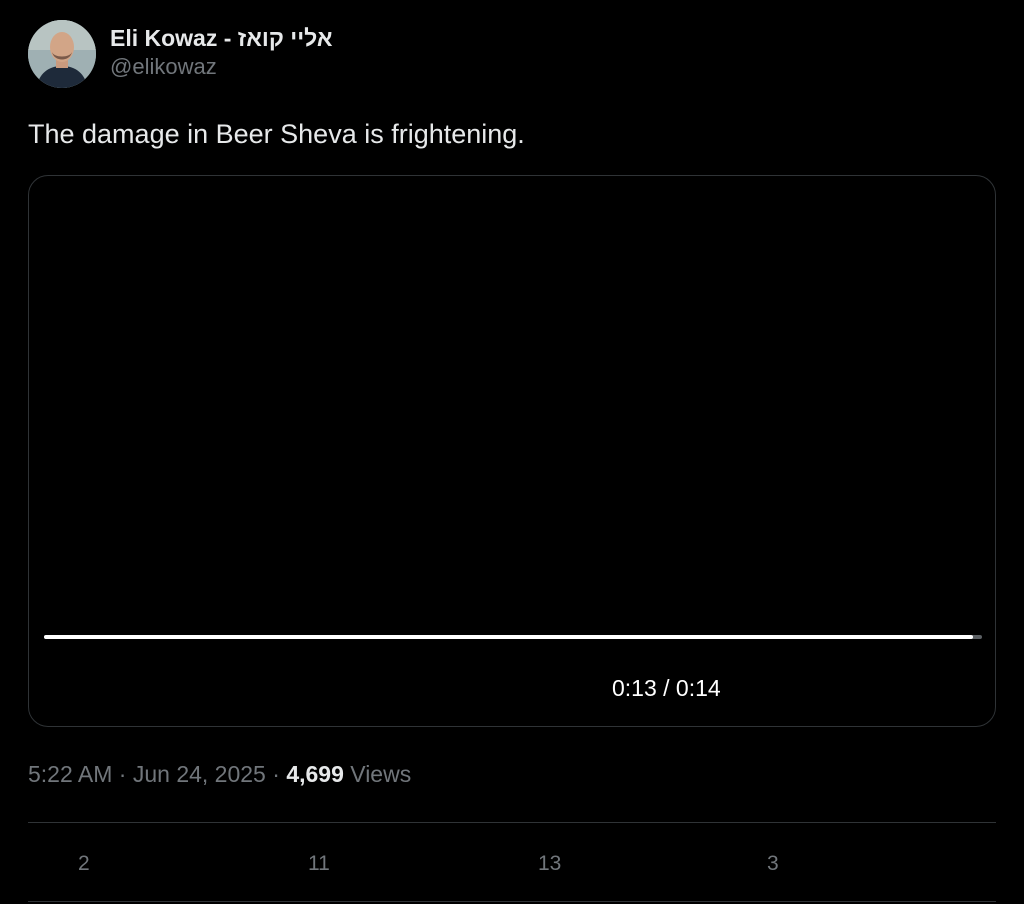  I want to click on author-text: Eli Kowaz - אליי קואז @elikowaz, so click(221, 53).